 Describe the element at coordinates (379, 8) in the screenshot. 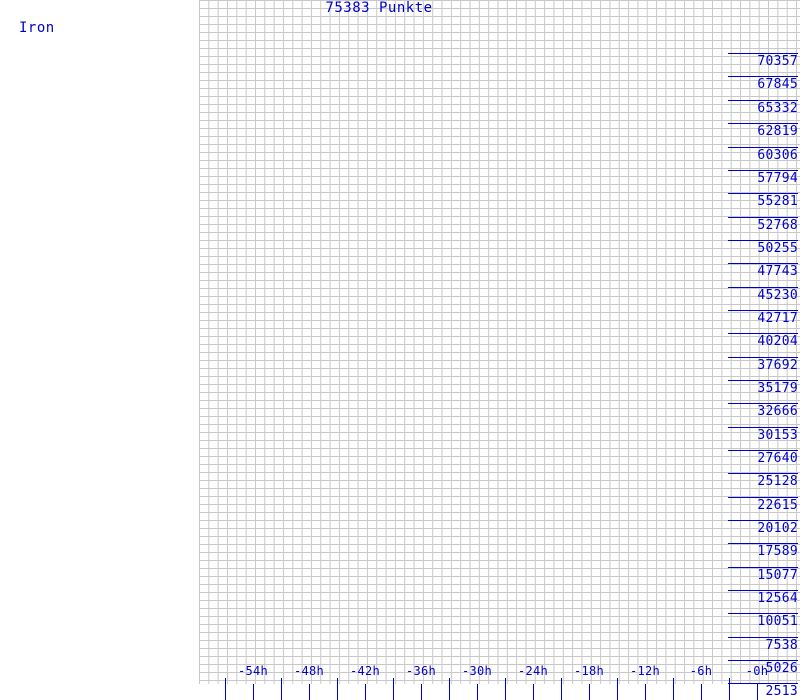

I see `graph-title: 75383 Punkte` at that location.